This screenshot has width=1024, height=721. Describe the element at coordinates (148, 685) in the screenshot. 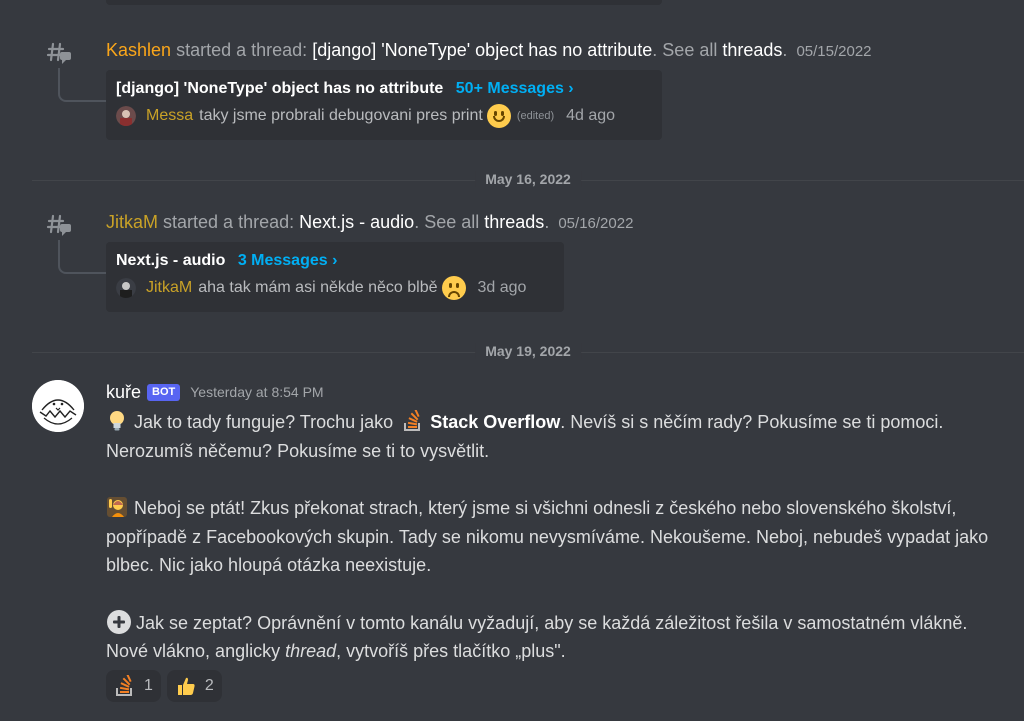

I see `reaction-count: 1` at that location.